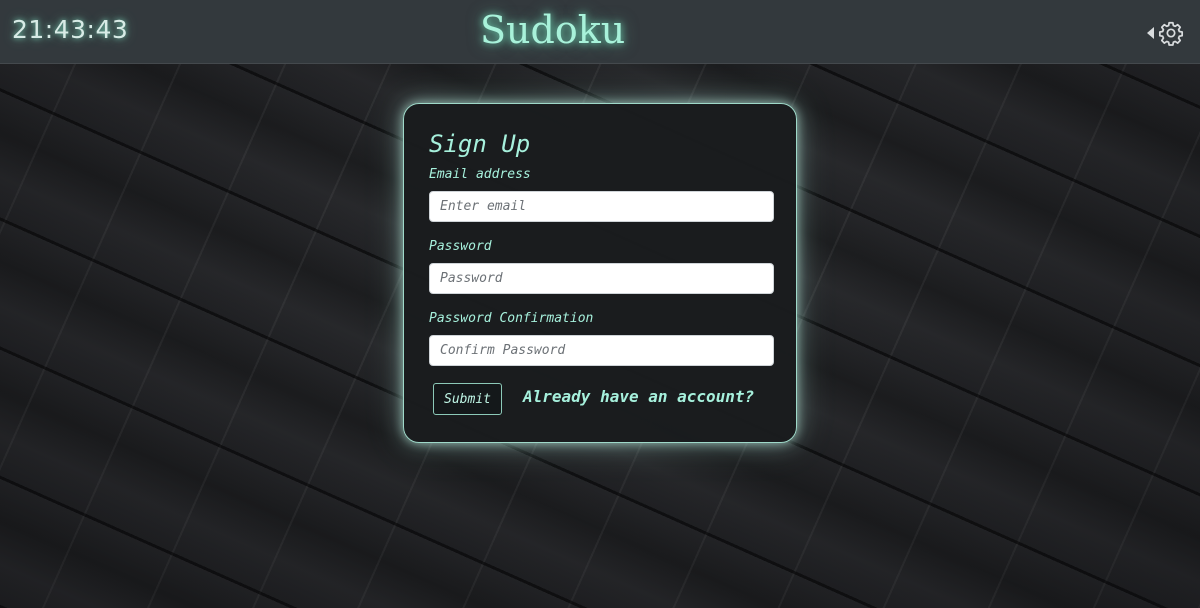 Image resolution: width=1200 pixels, height=608 pixels. I want to click on password-label: Password, so click(460, 246).